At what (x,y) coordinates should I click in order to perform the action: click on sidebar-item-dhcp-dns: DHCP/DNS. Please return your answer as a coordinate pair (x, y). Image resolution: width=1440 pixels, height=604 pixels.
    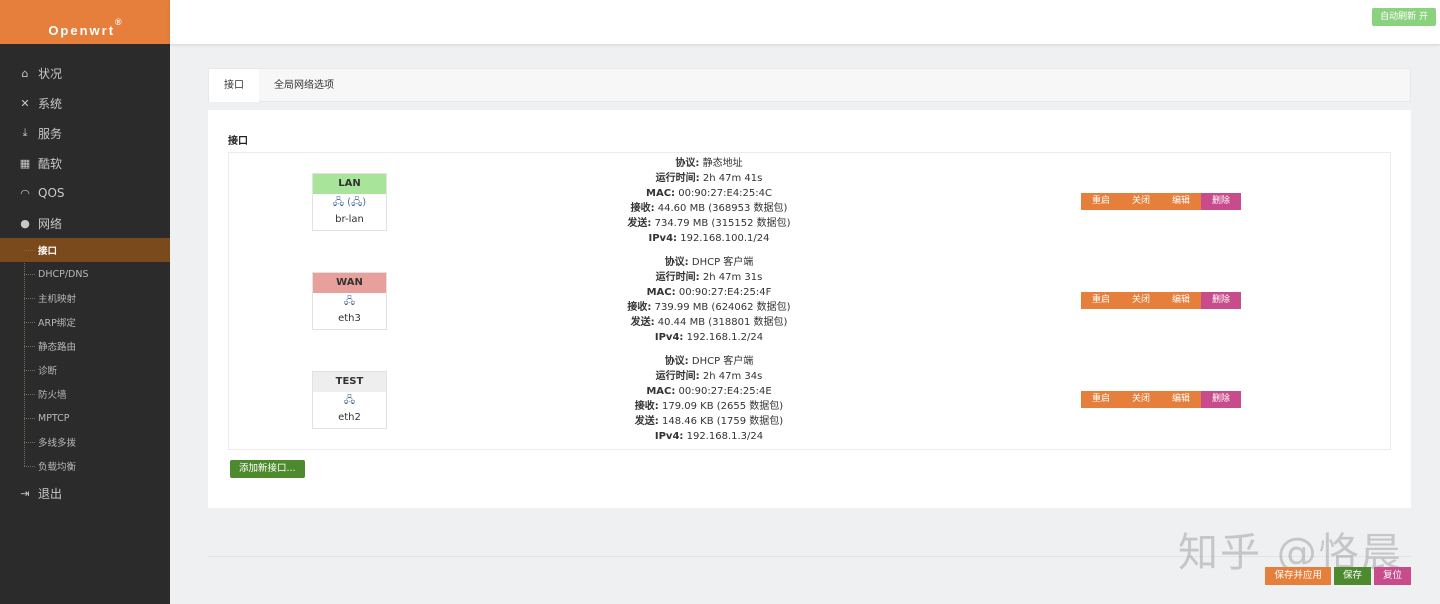
    Looking at the image, I should click on (85, 274).